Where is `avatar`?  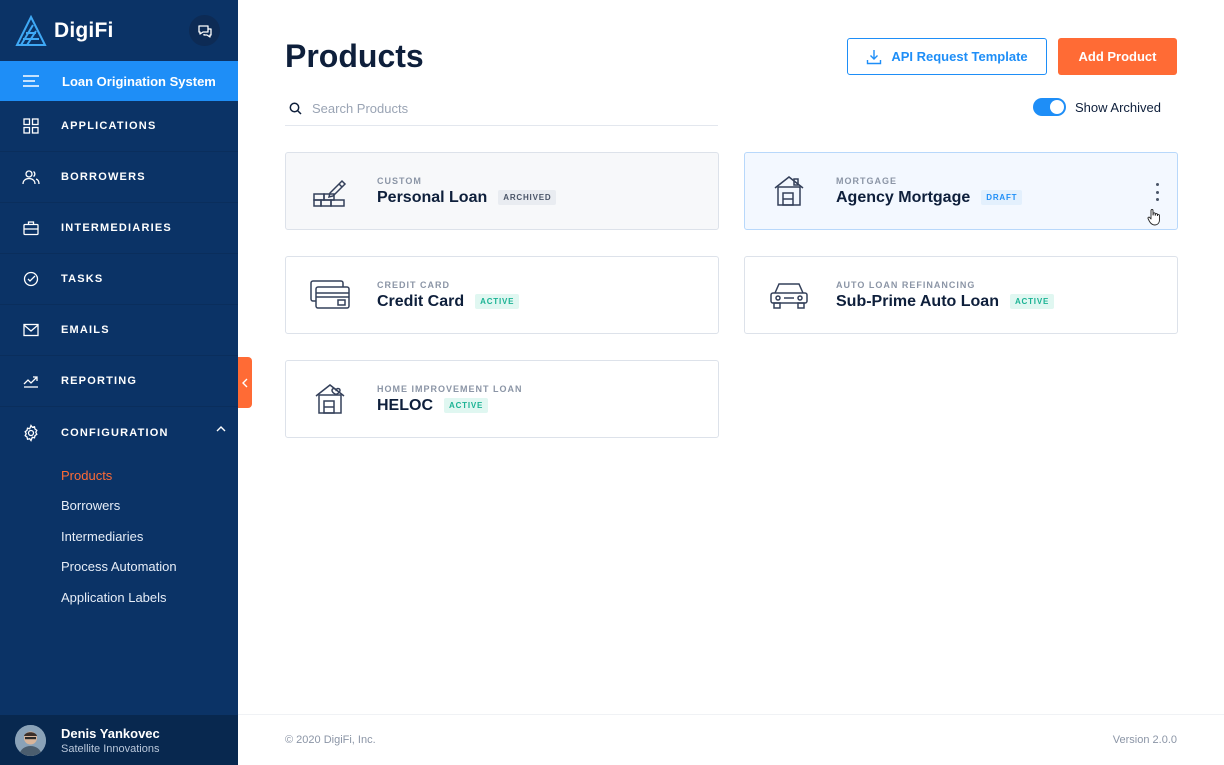 avatar is located at coordinates (30, 740).